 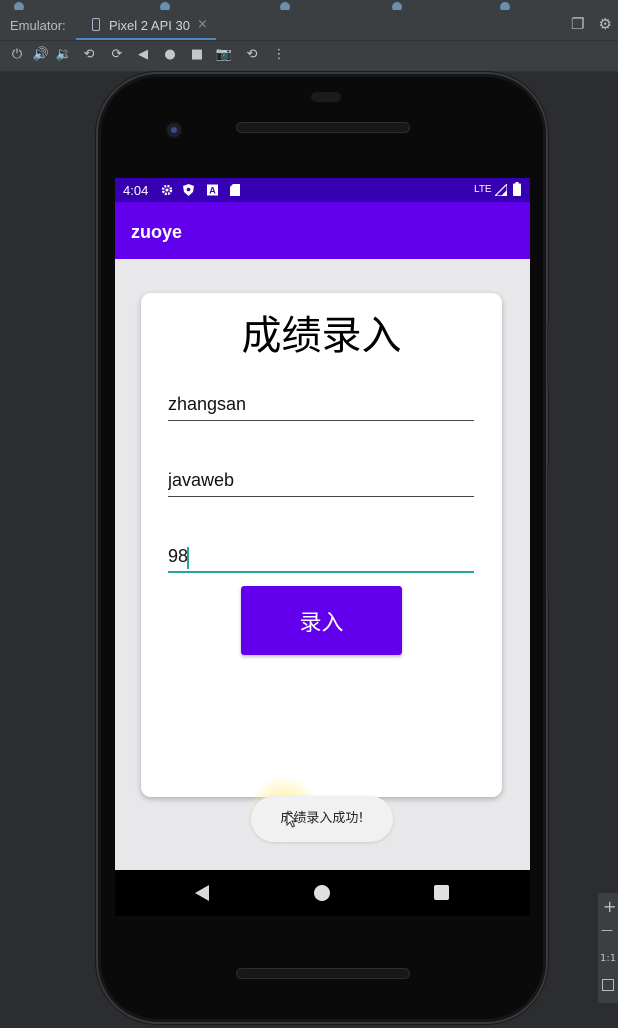 I want to click on zoom-ratio-button: 1:1, so click(x=608, y=958).